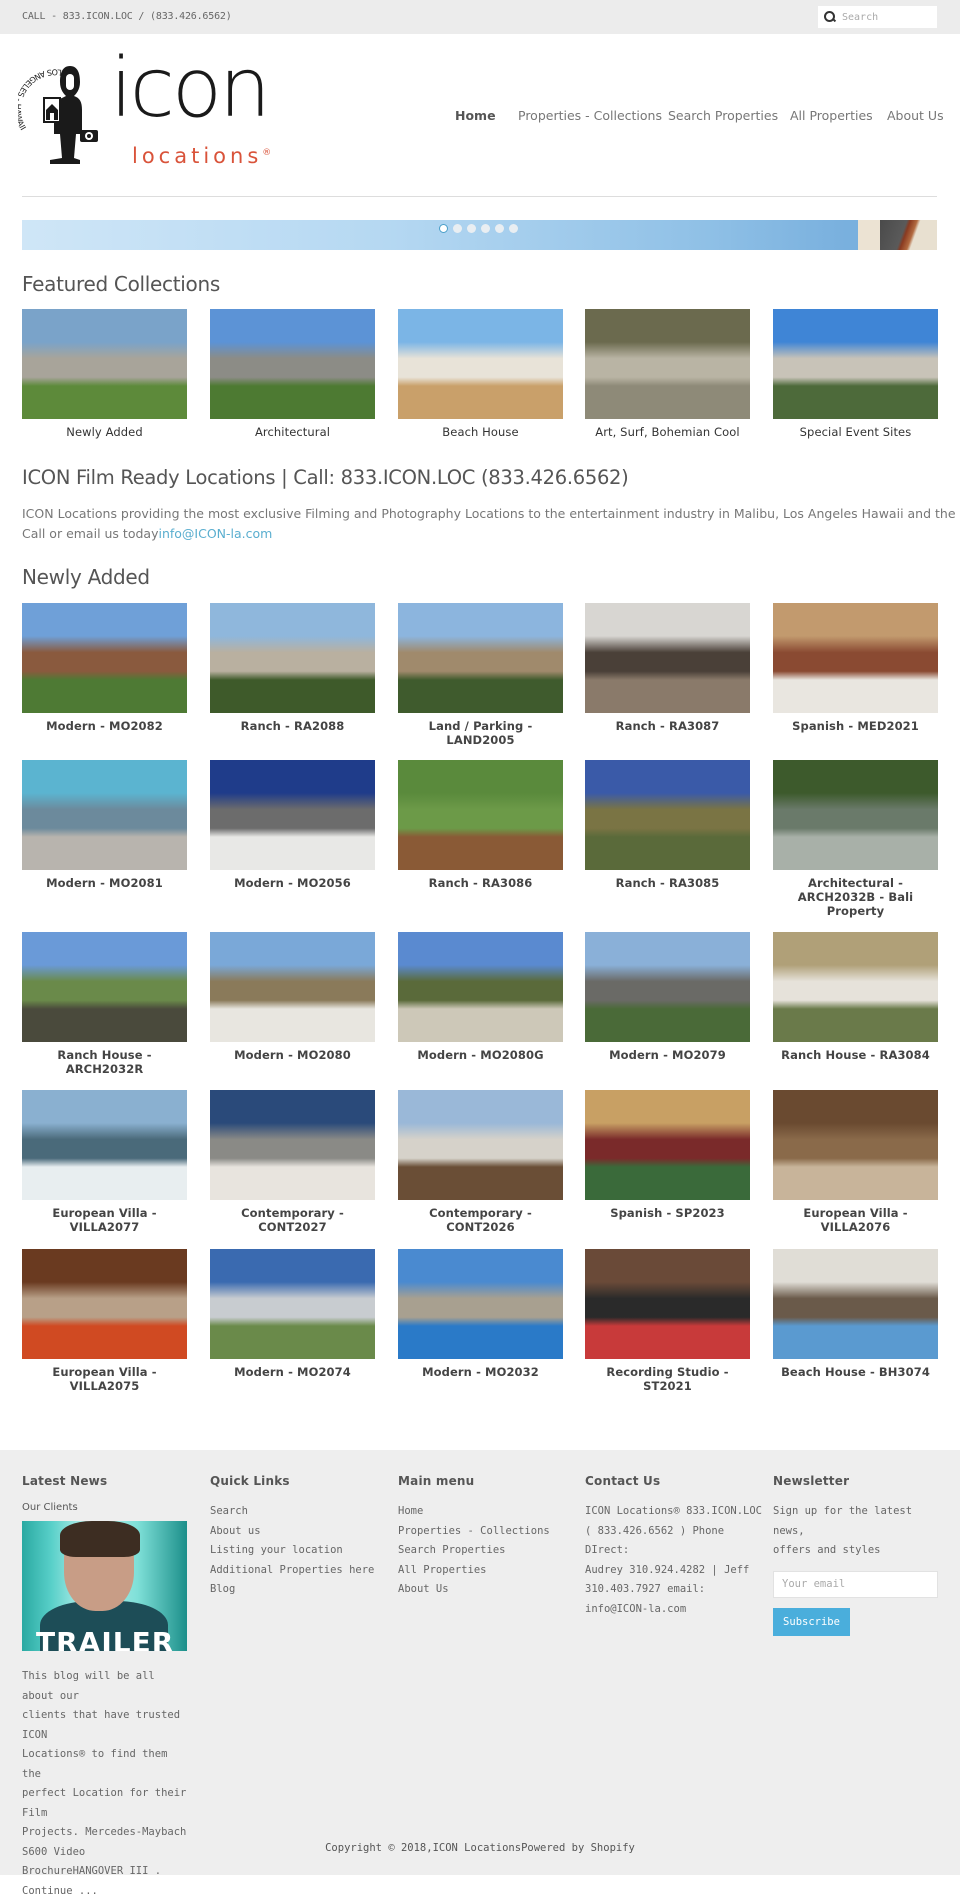 The image size is (960, 1901). What do you see at coordinates (667, 432) in the screenshot?
I see `featured-caption: Art, Surf, Bohemian Cool` at bounding box center [667, 432].